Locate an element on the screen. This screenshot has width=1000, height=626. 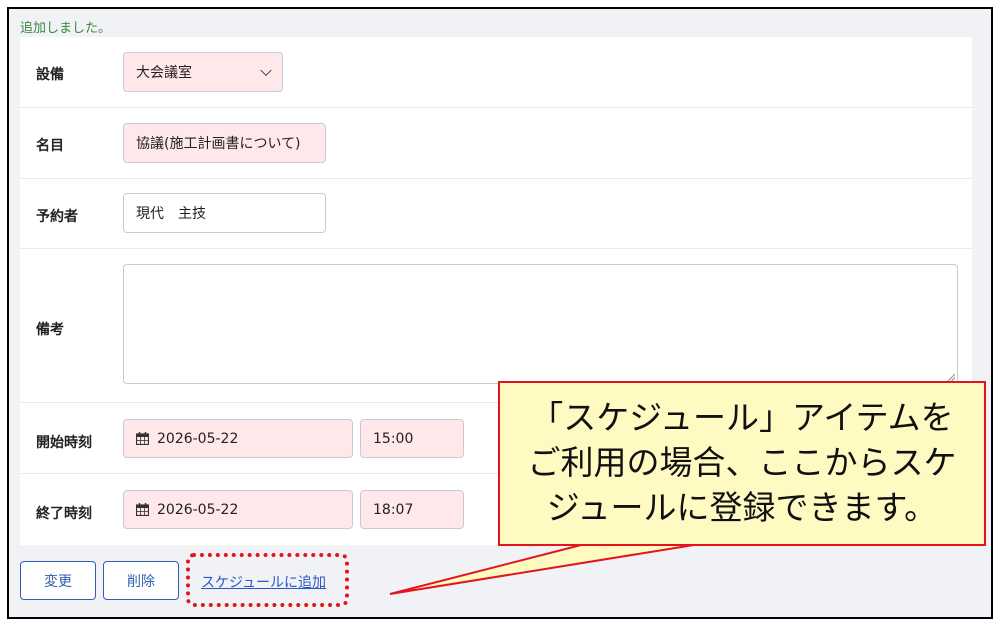
annotation-callout: 「スケジュール」アイテムを ご利用の場合、ここからスケ ジュールに登録できます。 is located at coordinates (742, 463).